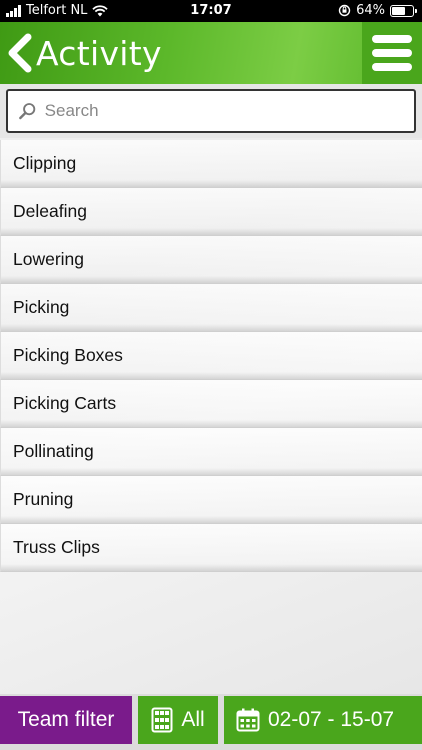 Image resolution: width=422 pixels, height=750 pixels. I want to click on team-filter-button: Team filter, so click(66, 720).